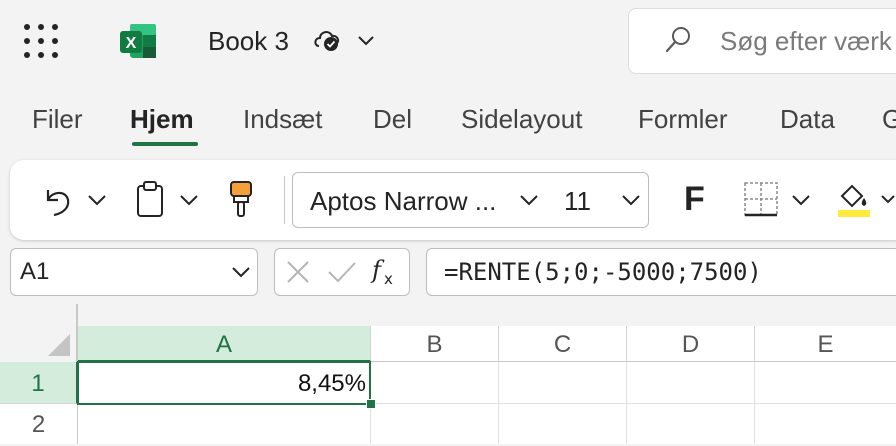 This screenshot has height=446, width=896. What do you see at coordinates (825, 424) in the screenshot?
I see `cell-e2` at bounding box center [825, 424].